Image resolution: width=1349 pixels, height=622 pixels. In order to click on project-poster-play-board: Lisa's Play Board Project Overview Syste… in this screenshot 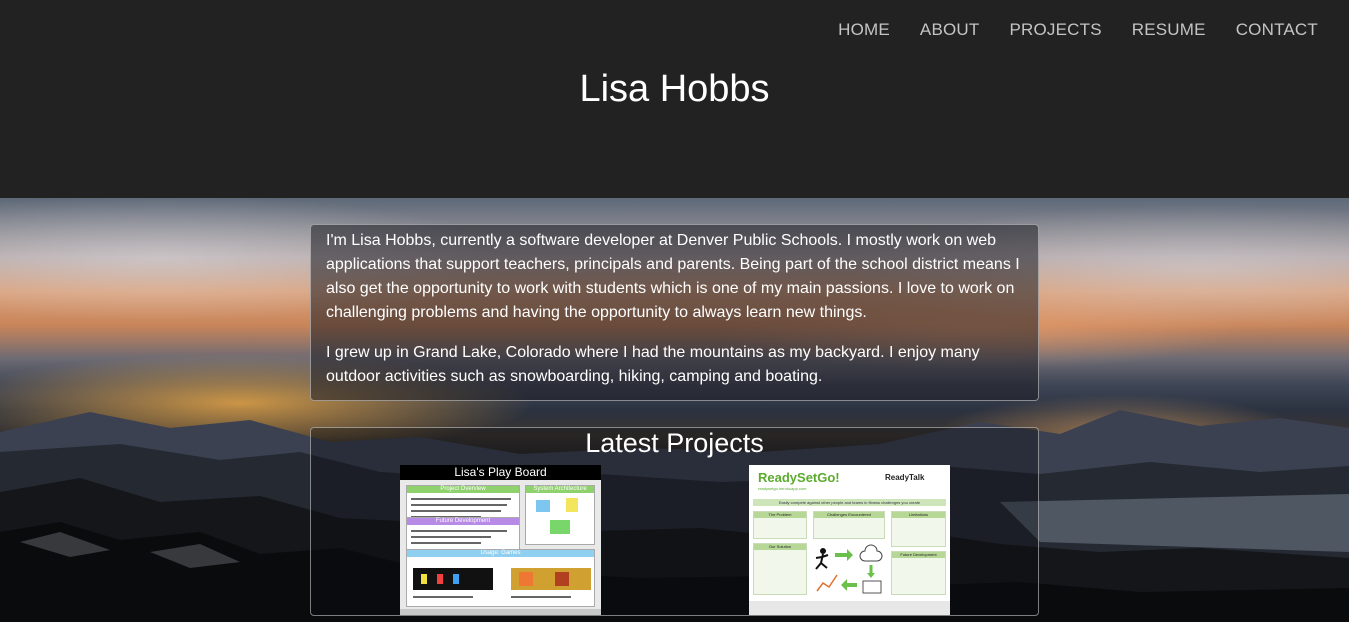, I will do `click(500, 540)`.